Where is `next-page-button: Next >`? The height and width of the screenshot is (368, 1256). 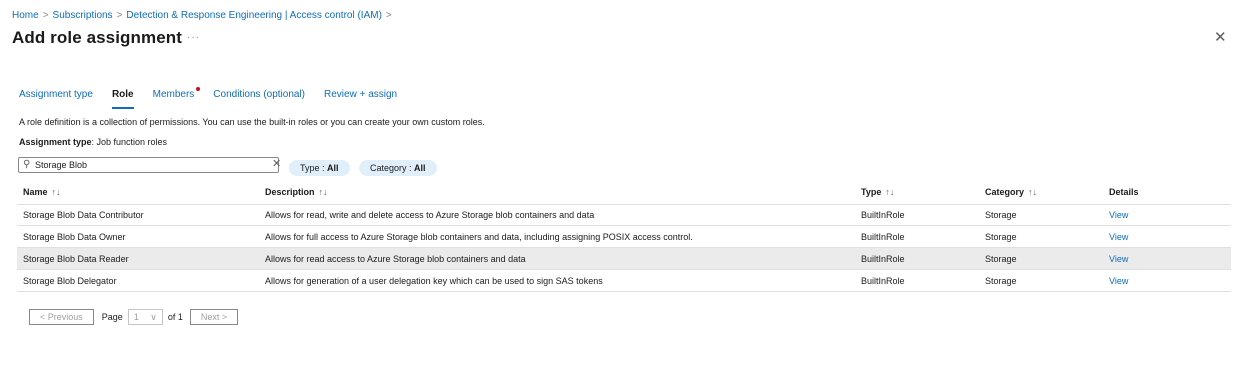 next-page-button: Next > is located at coordinates (214, 317).